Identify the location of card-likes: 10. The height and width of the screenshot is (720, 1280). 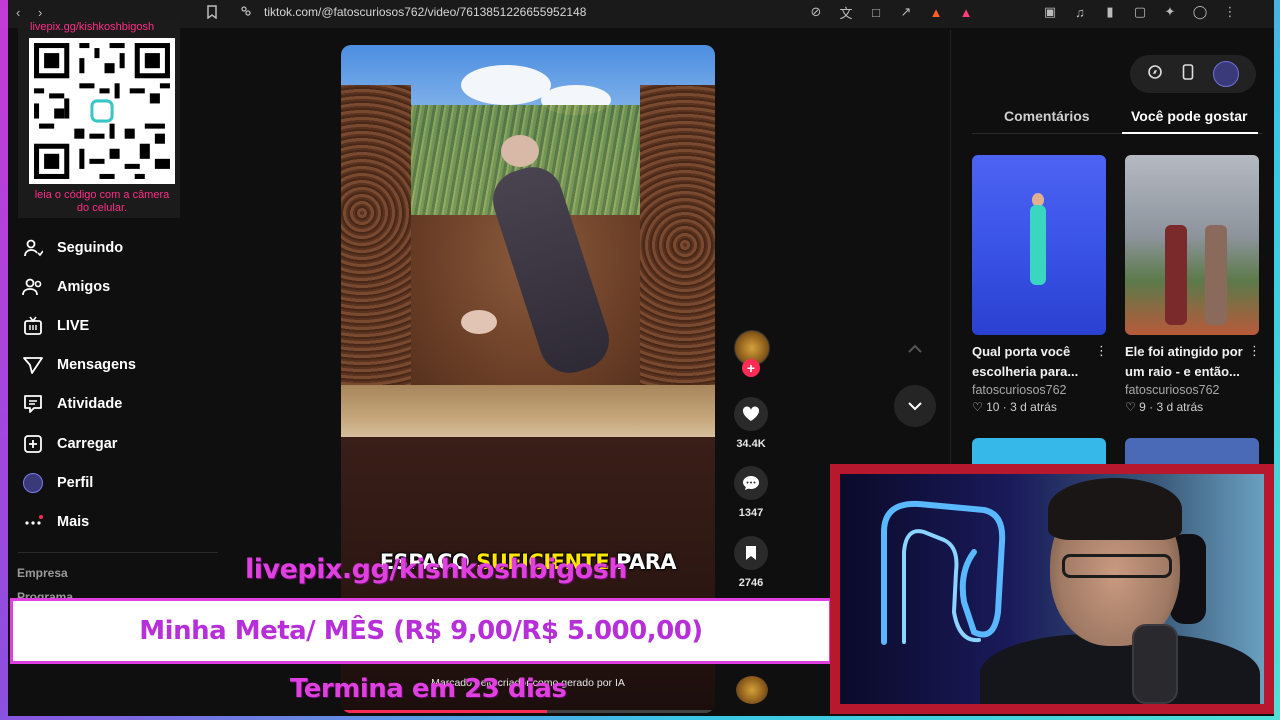
(993, 407).